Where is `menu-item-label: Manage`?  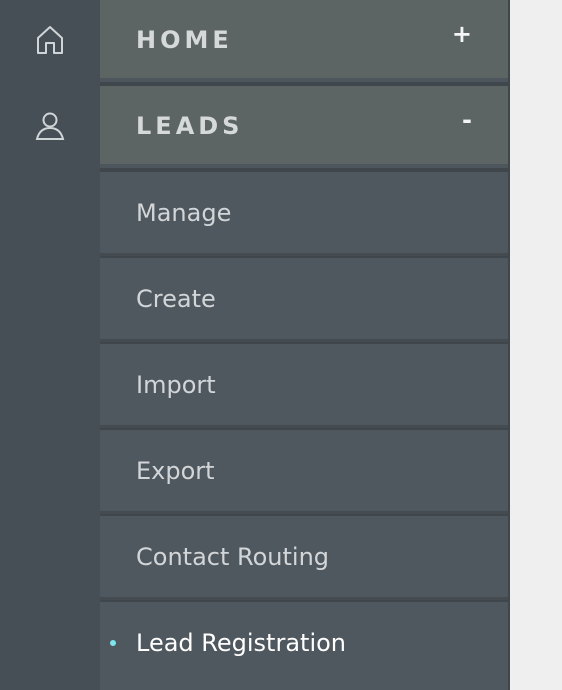 menu-item-label: Manage is located at coordinates (184, 213).